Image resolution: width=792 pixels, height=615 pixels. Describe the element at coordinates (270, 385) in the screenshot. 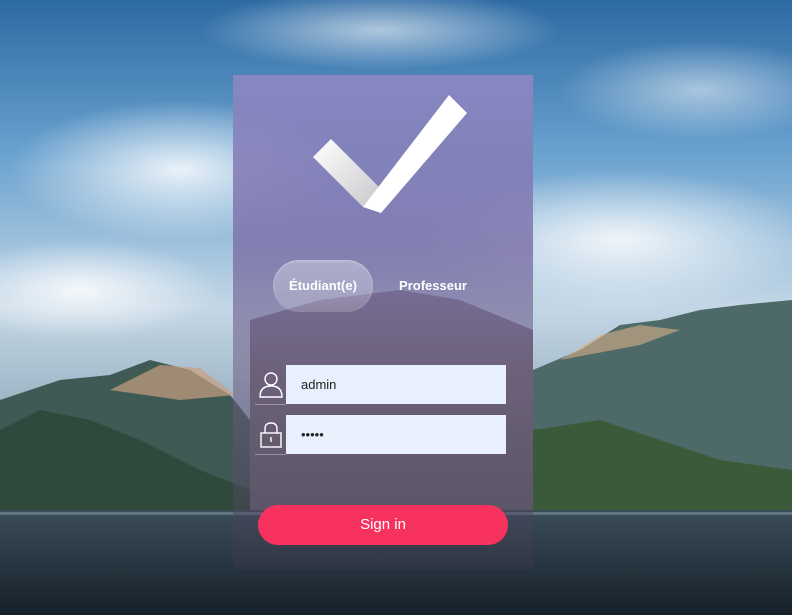

I see `user-icon` at that location.